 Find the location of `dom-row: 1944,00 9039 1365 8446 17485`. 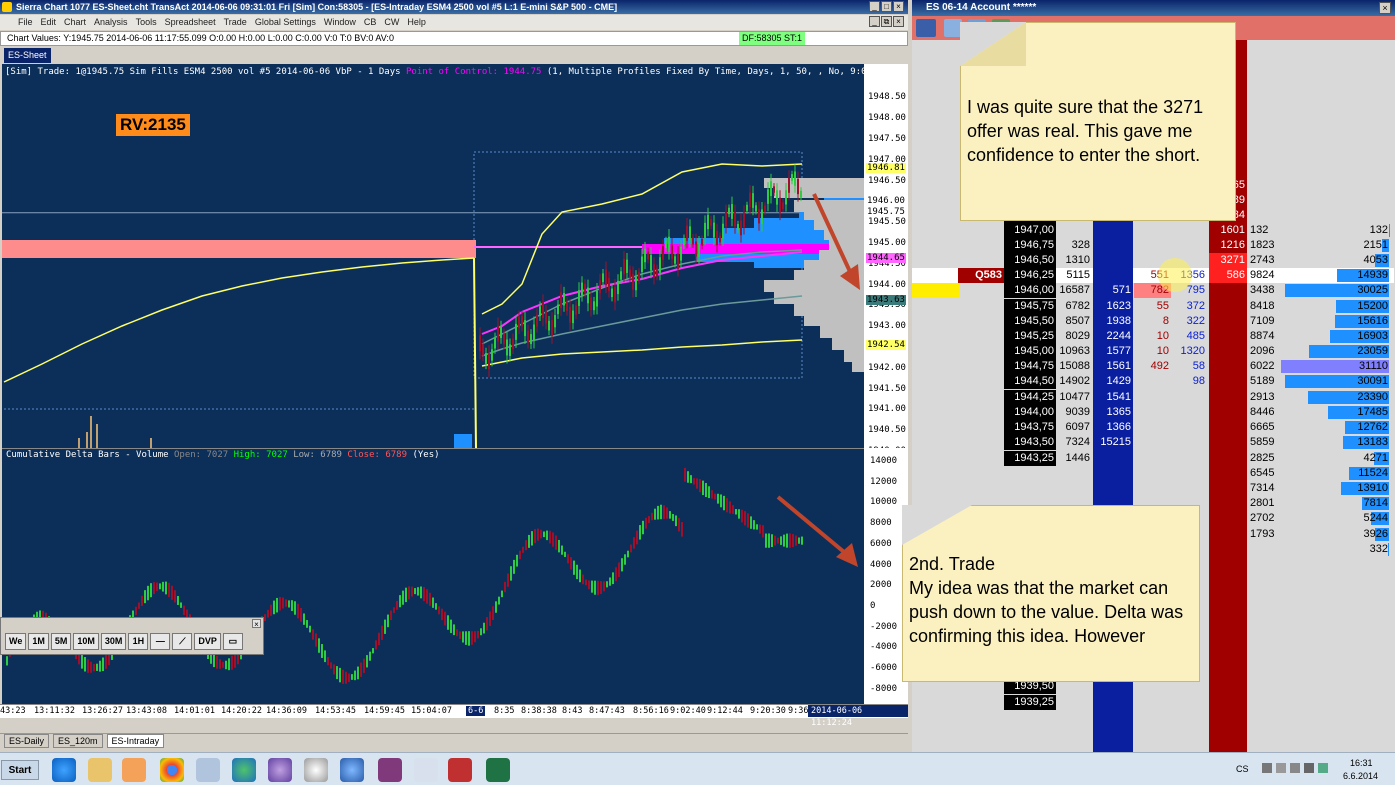

dom-row: 1944,00 9039 1365 8446 17485 is located at coordinates (1153, 413).